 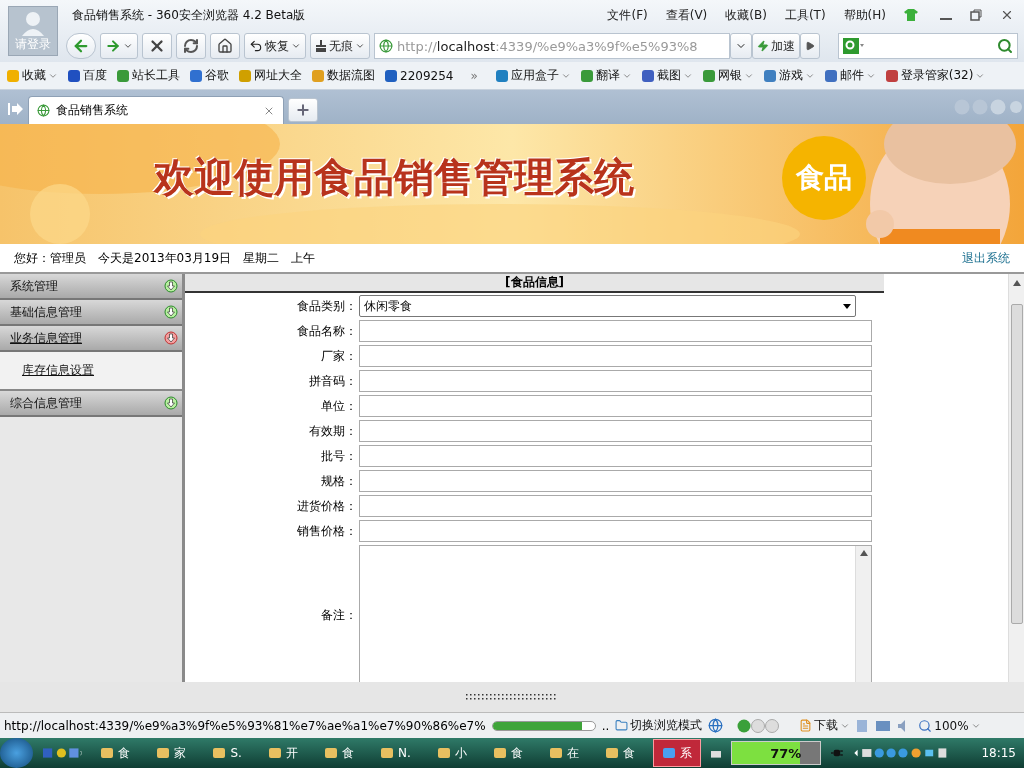 I want to click on quick-launch-icon, so click(x=63, y=753).